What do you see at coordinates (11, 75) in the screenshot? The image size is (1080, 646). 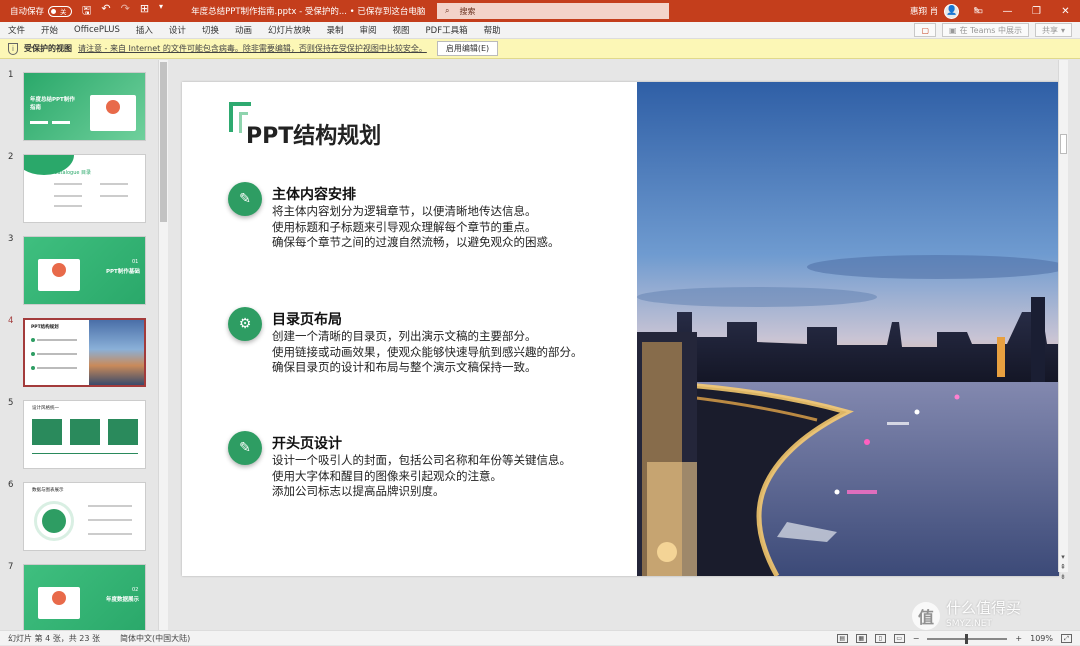 I see `thumb-number: 1` at bounding box center [11, 75].